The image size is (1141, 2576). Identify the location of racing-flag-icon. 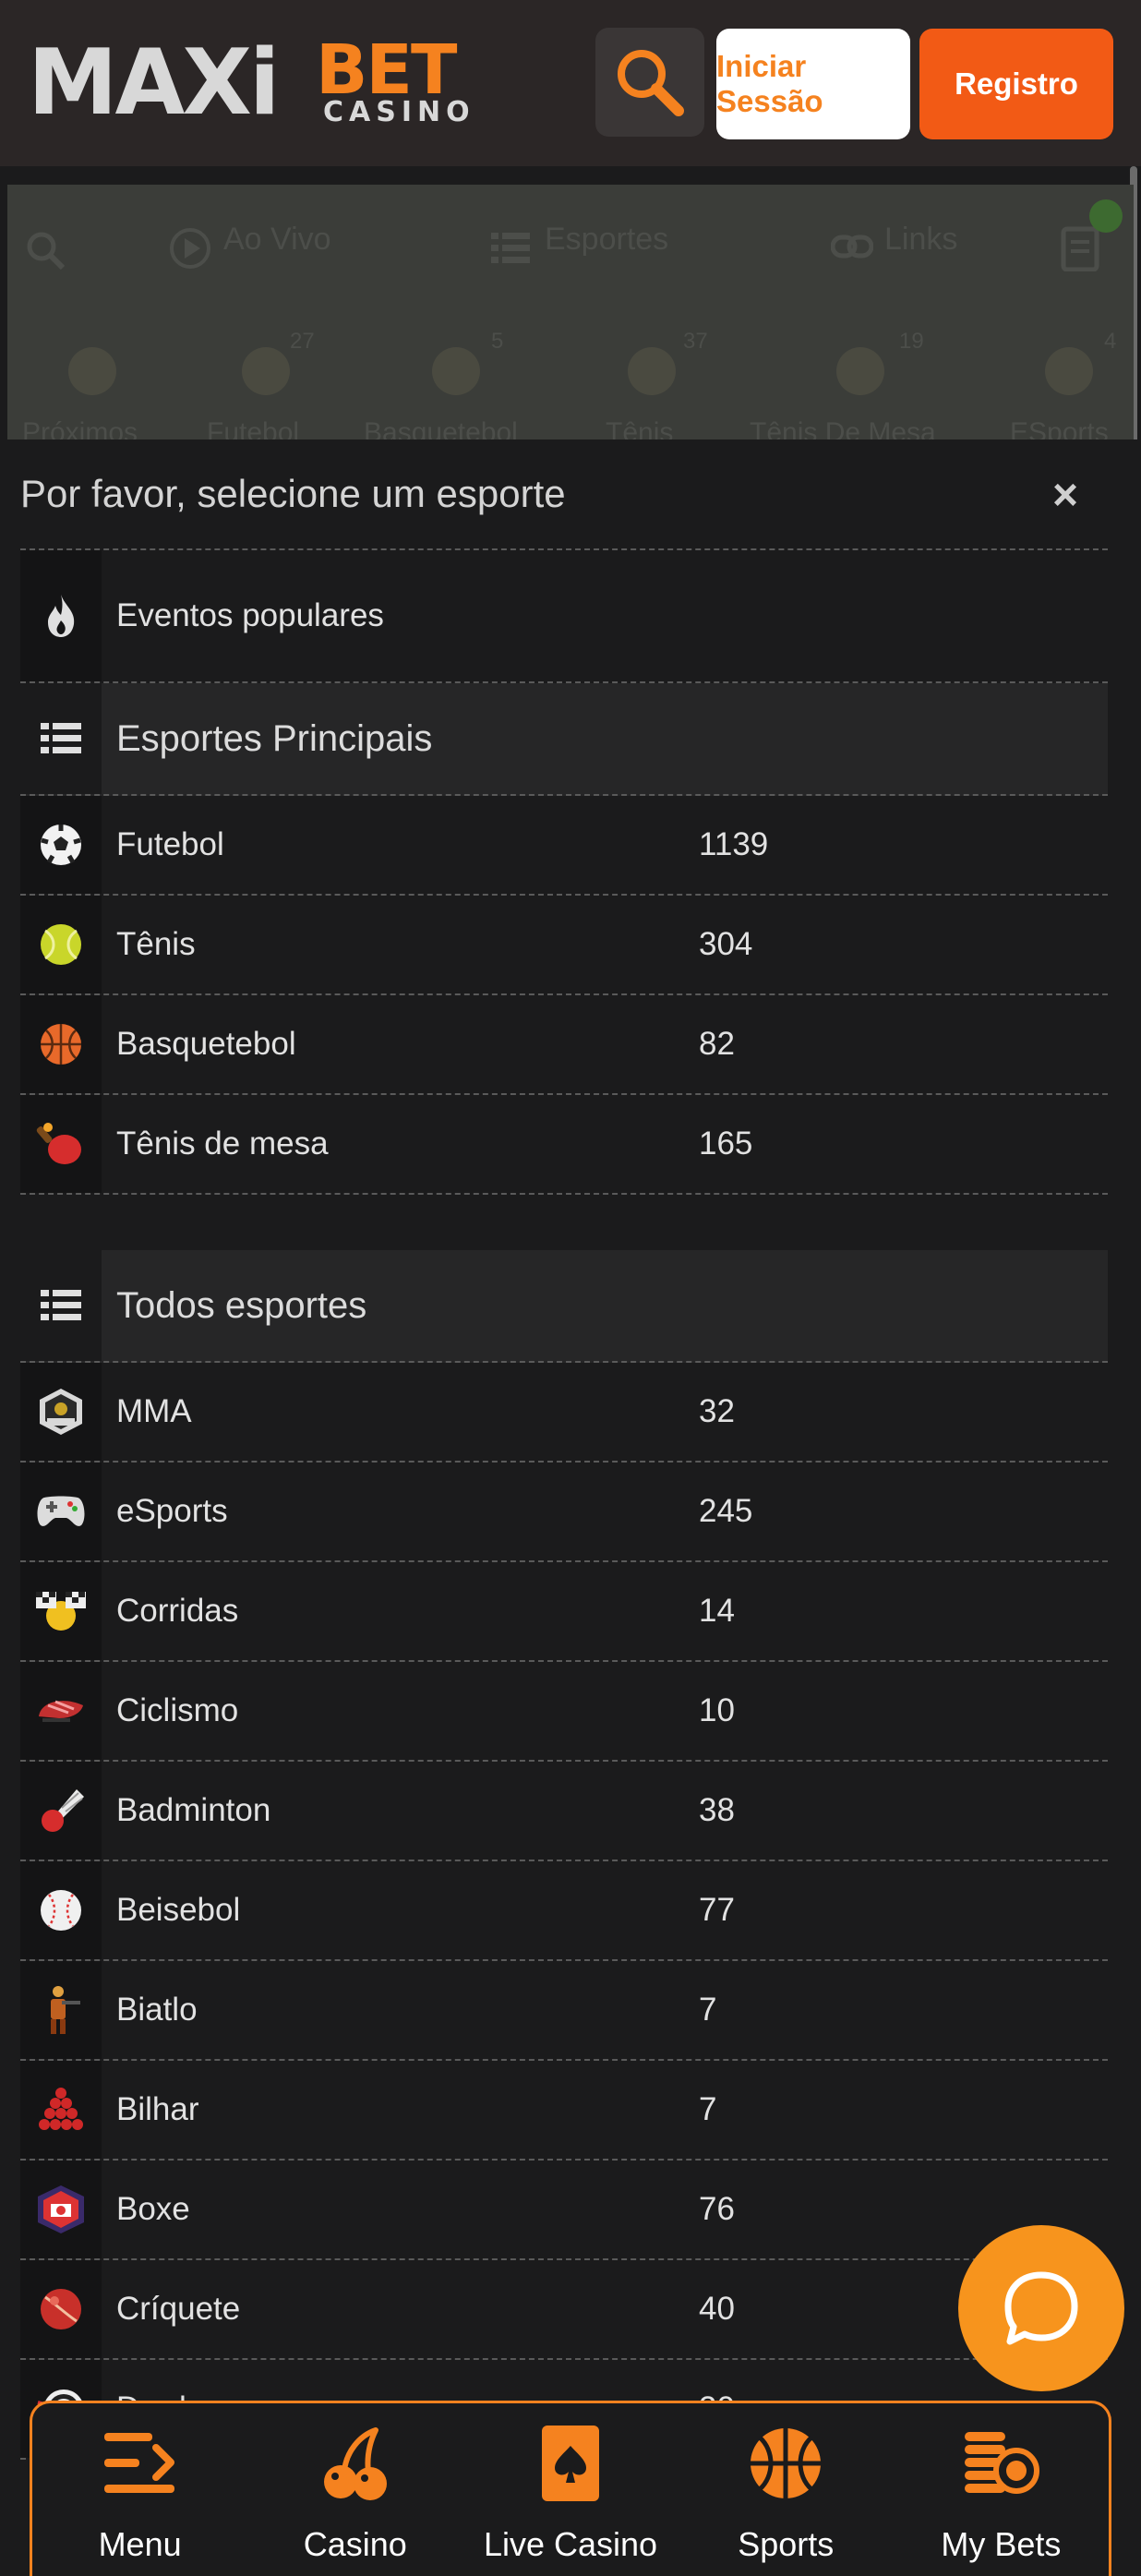
(61, 1611).